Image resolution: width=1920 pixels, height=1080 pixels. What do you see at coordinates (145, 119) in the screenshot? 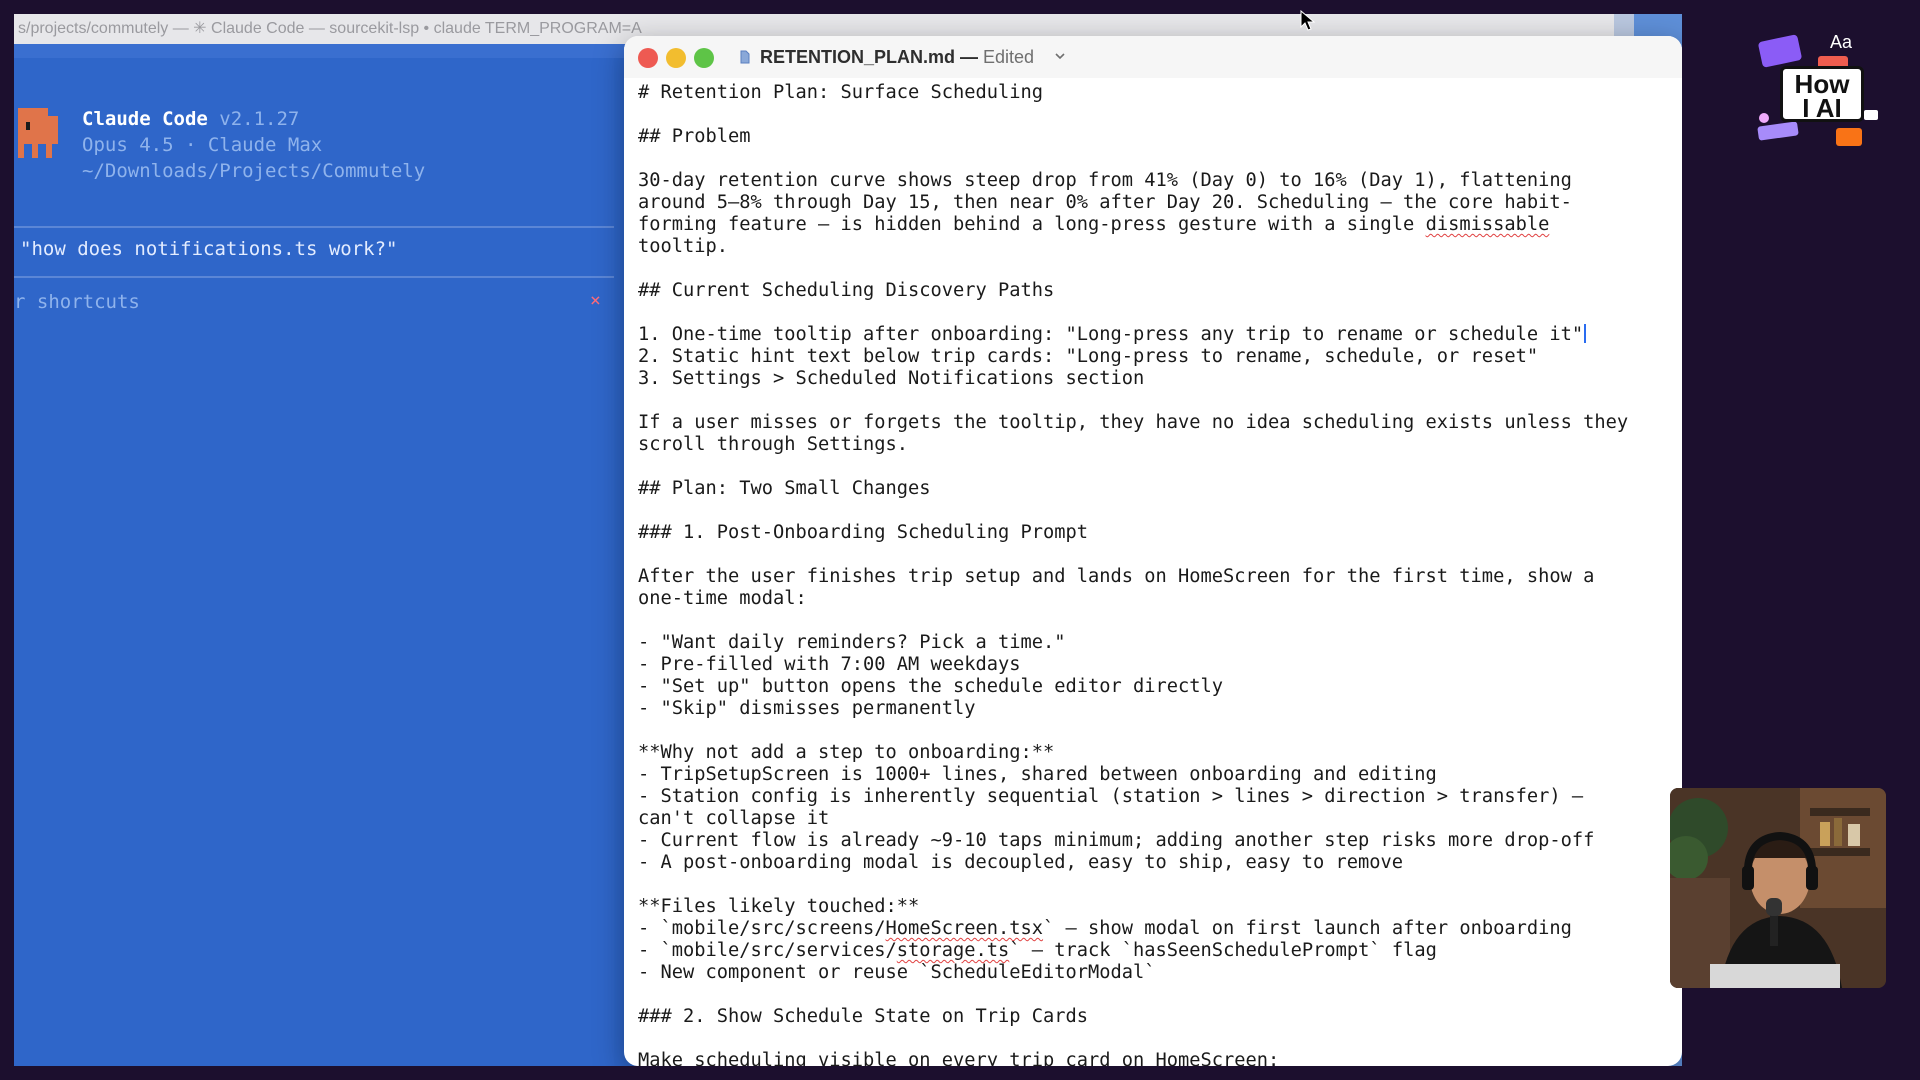
I see `app-name: Claude Code` at bounding box center [145, 119].